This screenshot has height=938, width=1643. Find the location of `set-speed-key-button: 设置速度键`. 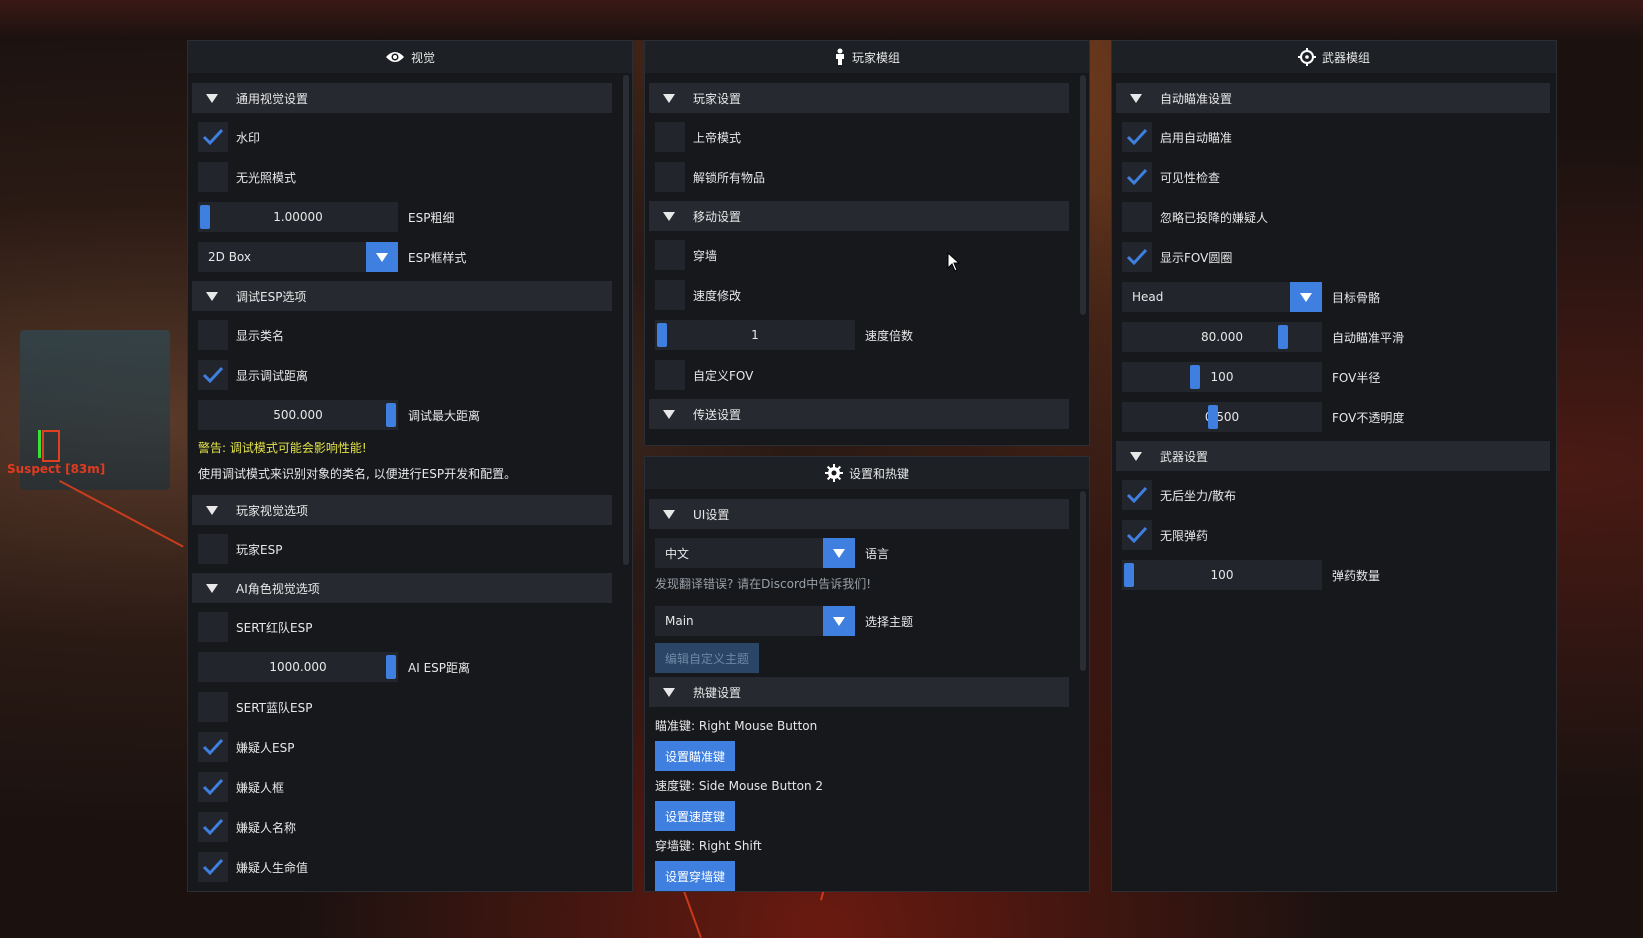

set-speed-key-button: 设置速度键 is located at coordinates (695, 816).